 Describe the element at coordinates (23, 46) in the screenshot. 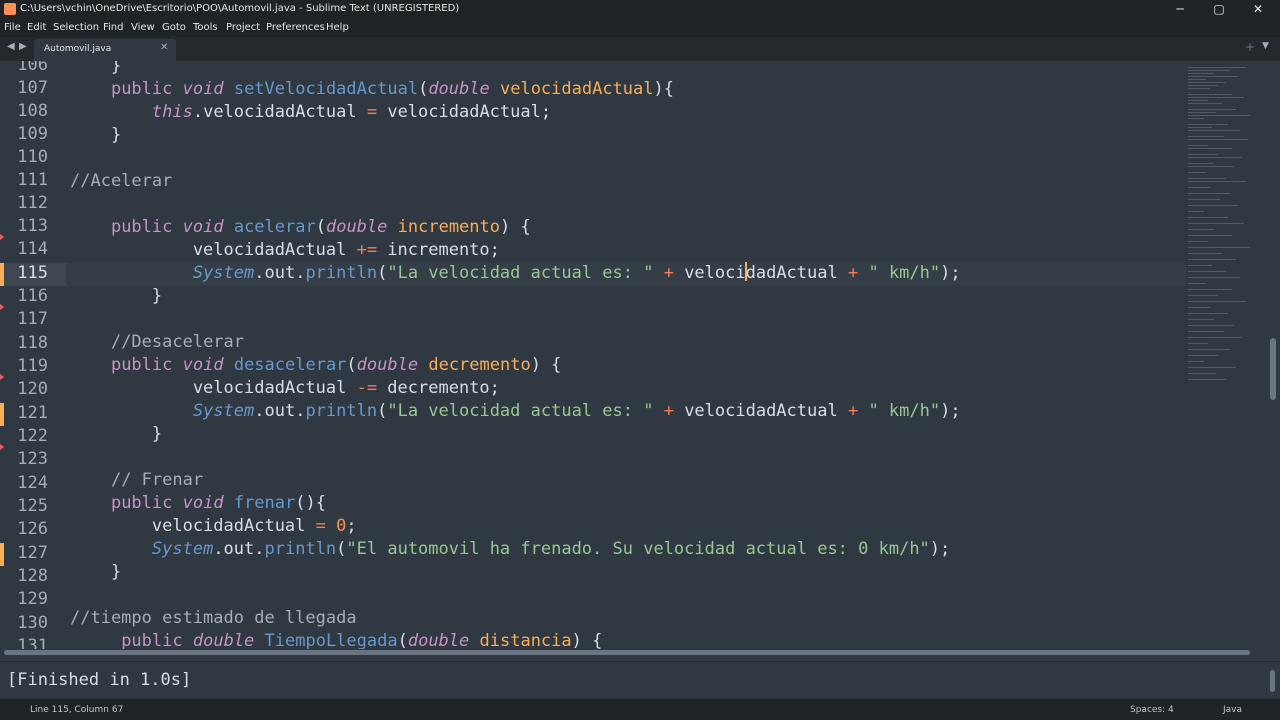

I see `tab-forward-icon: ▶` at that location.